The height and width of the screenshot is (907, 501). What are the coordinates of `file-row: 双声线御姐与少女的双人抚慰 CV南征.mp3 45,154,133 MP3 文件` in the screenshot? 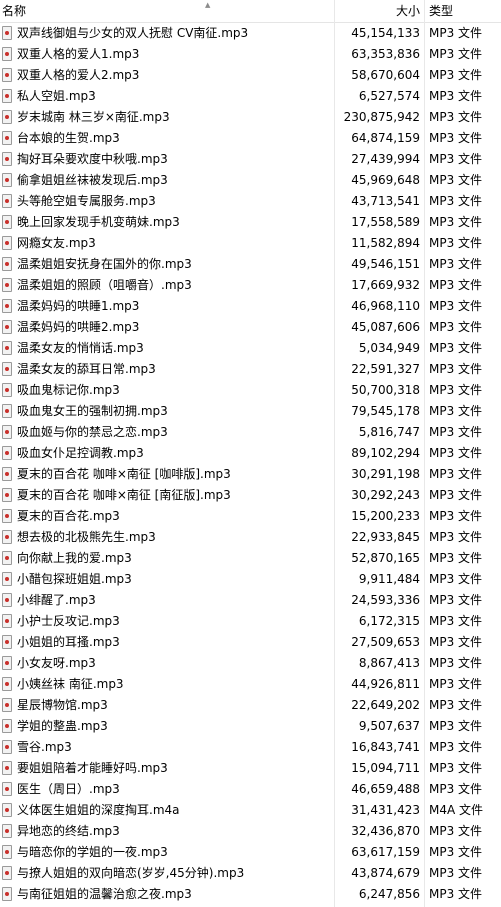 It's located at (250, 33).